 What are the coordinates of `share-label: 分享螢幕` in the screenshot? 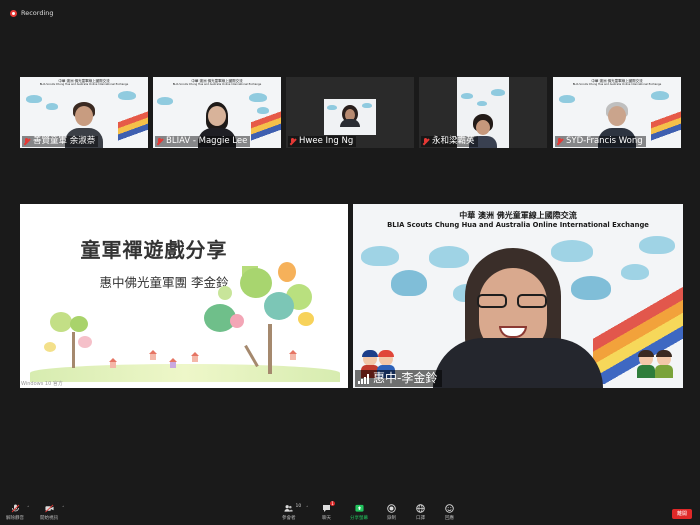 It's located at (359, 518).